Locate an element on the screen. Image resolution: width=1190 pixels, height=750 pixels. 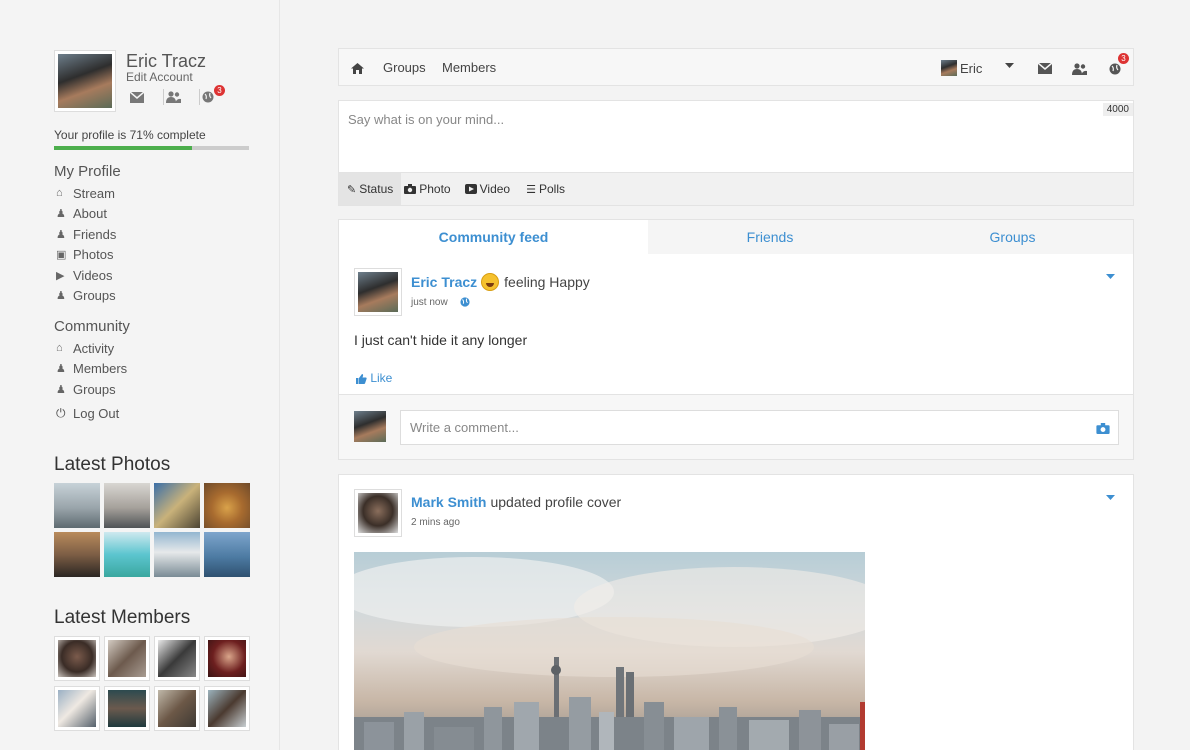
community-heading: Community is located at coordinates (92, 326).